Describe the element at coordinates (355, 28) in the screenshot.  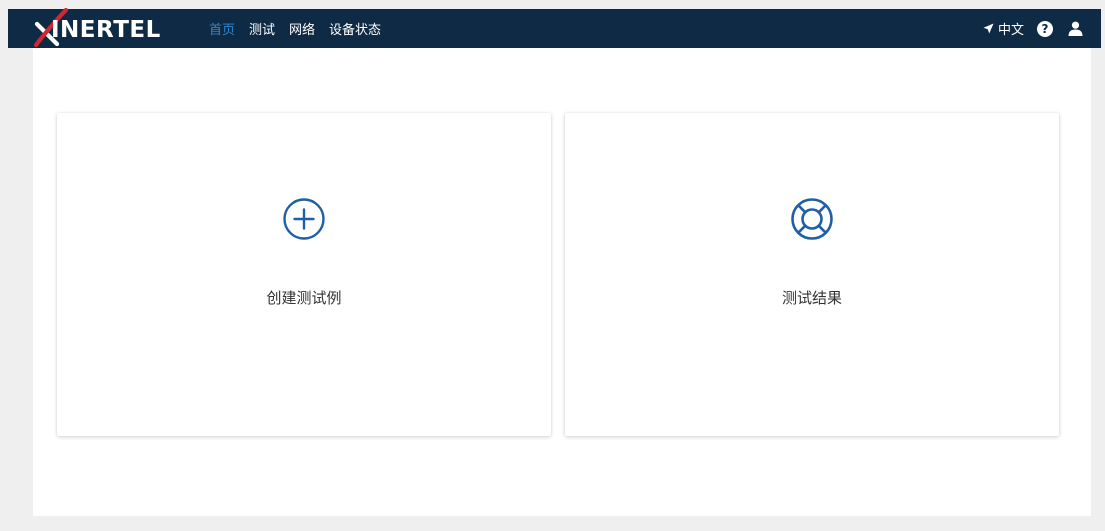
I see `nav-item-device-status: 设备状态` at that location.